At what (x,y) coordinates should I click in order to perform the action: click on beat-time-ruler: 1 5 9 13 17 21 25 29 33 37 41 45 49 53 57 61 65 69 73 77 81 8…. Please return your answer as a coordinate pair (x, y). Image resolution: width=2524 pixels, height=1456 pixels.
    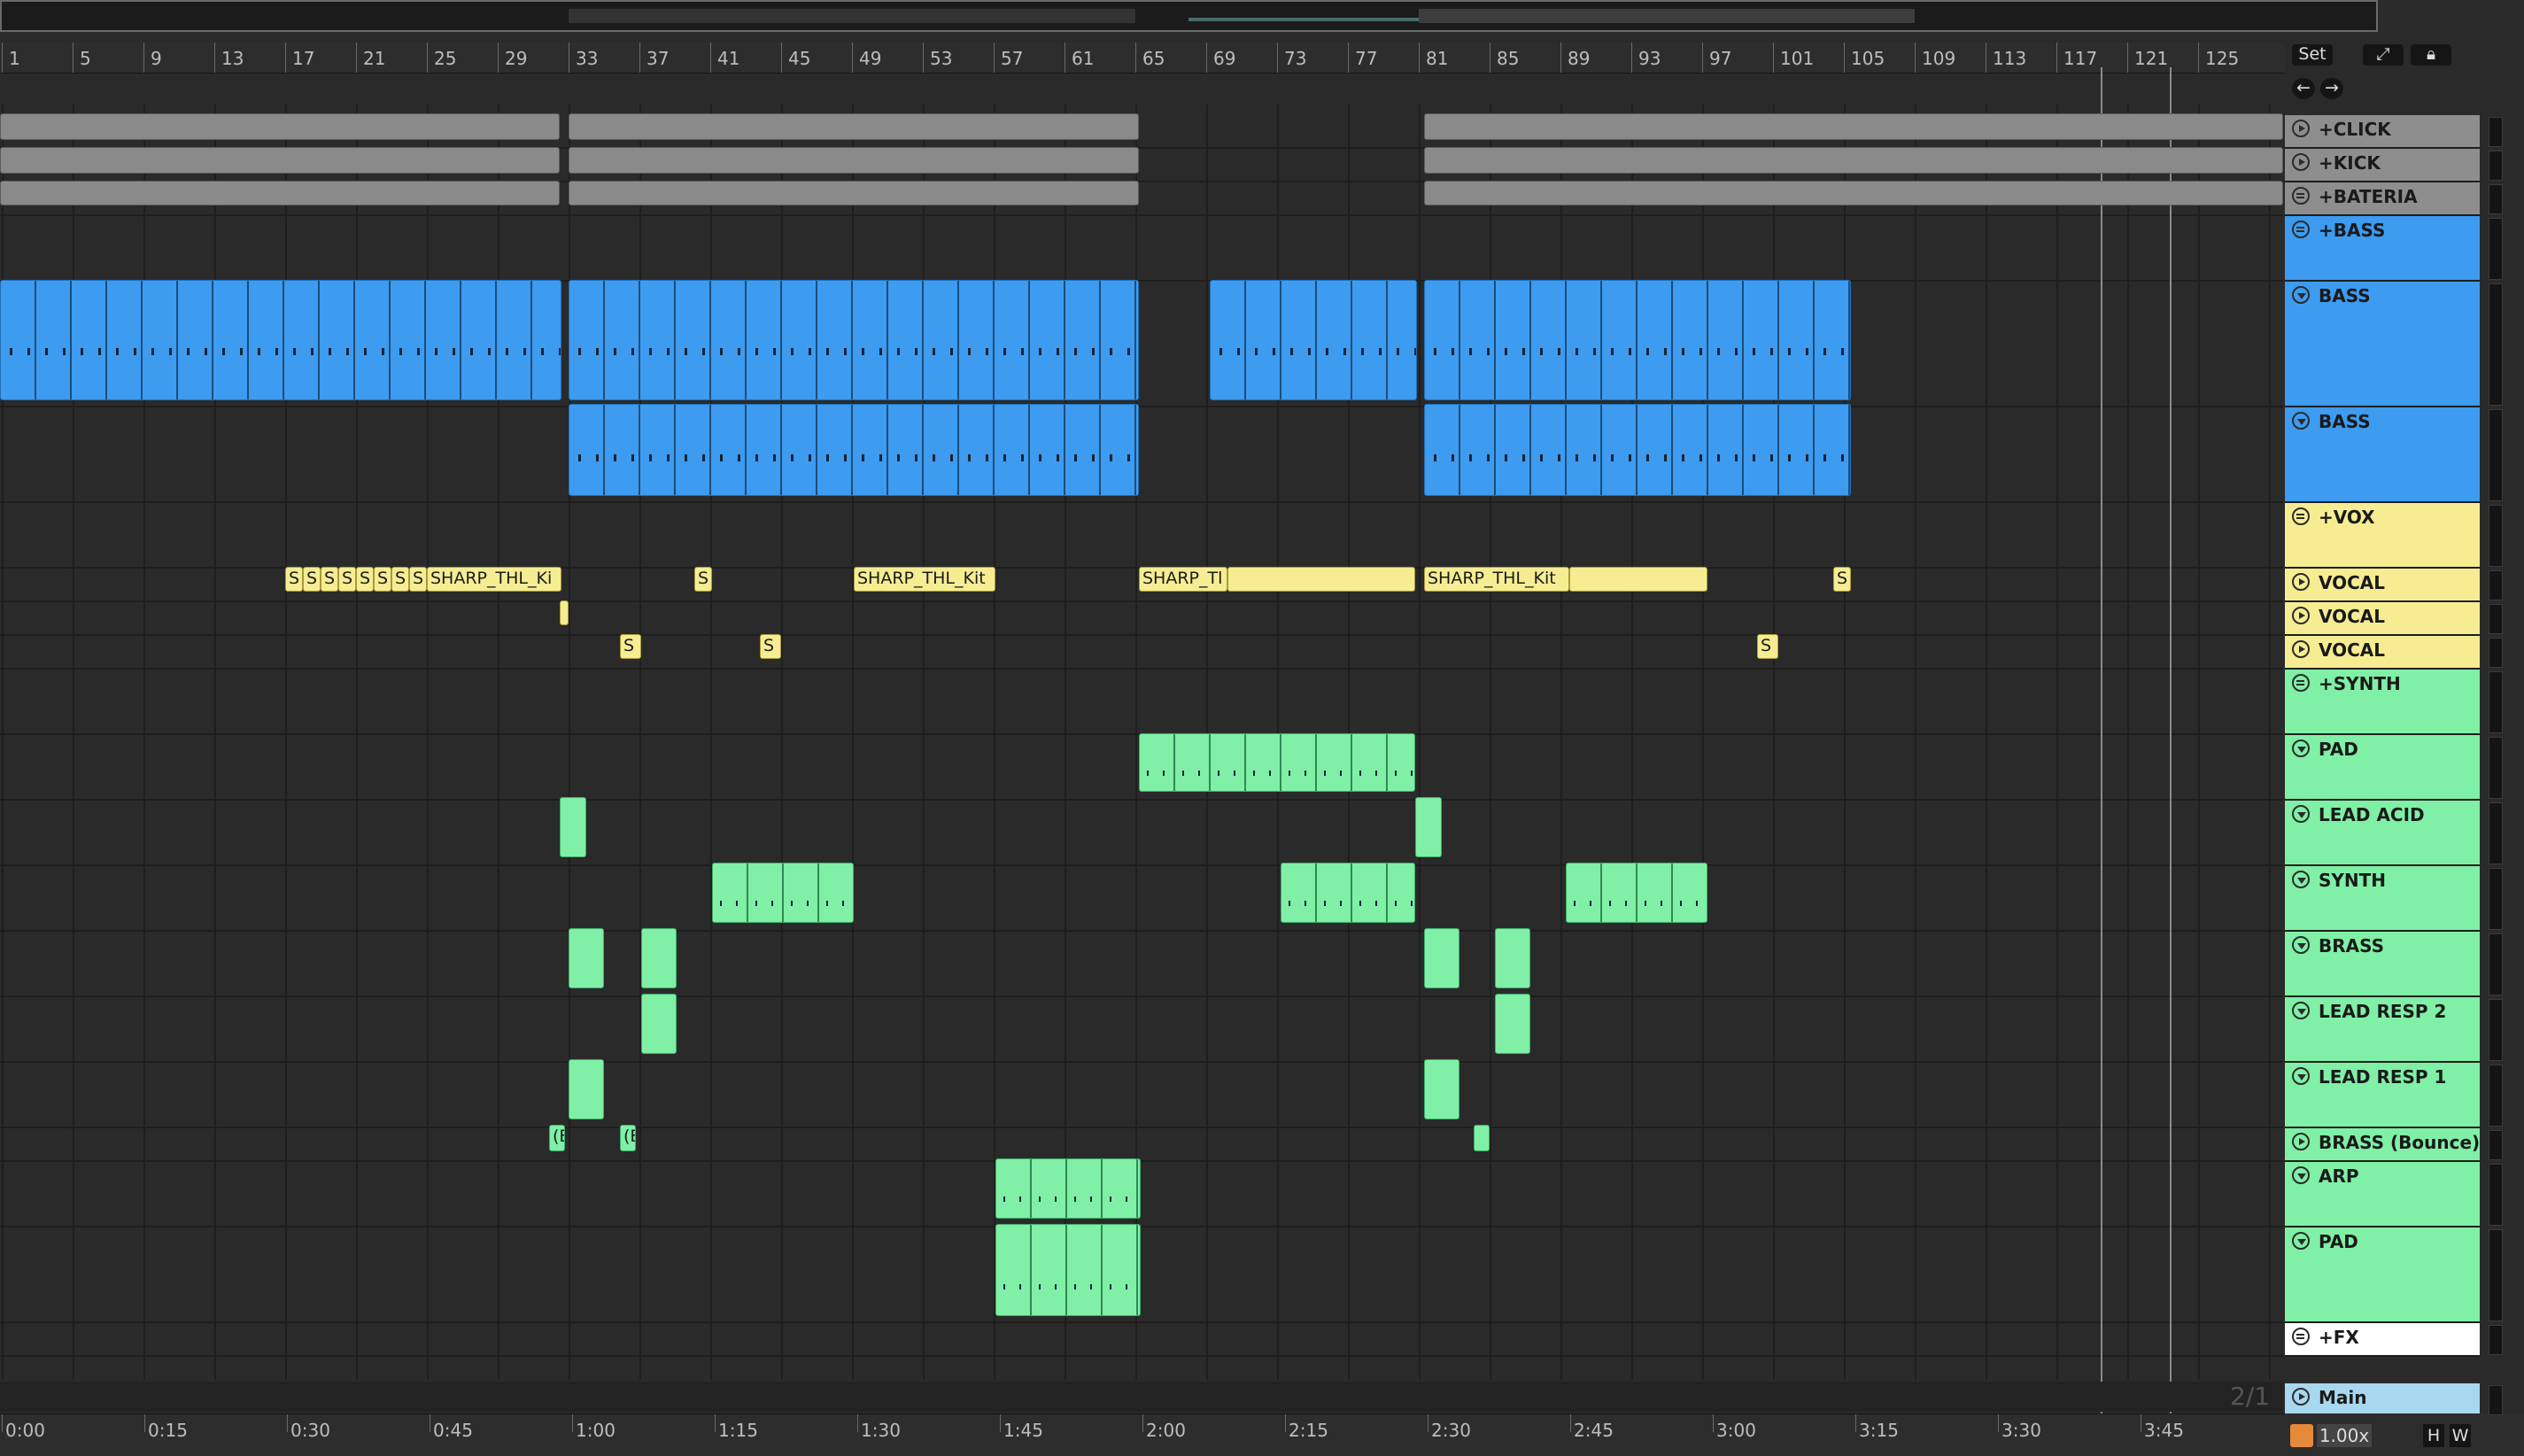
    Looking at the image, I should click on (1142, 59).